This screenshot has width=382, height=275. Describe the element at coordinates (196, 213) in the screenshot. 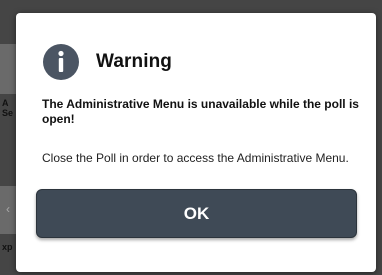

I see `ok-button: OK` at that location.